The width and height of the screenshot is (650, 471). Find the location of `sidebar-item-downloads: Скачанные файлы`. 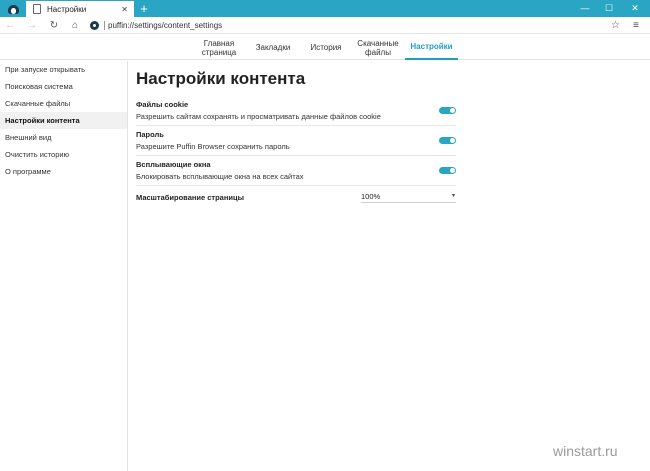

sidebar-item-downloads: Скачанные файлы is located at coordinates (63, 103).